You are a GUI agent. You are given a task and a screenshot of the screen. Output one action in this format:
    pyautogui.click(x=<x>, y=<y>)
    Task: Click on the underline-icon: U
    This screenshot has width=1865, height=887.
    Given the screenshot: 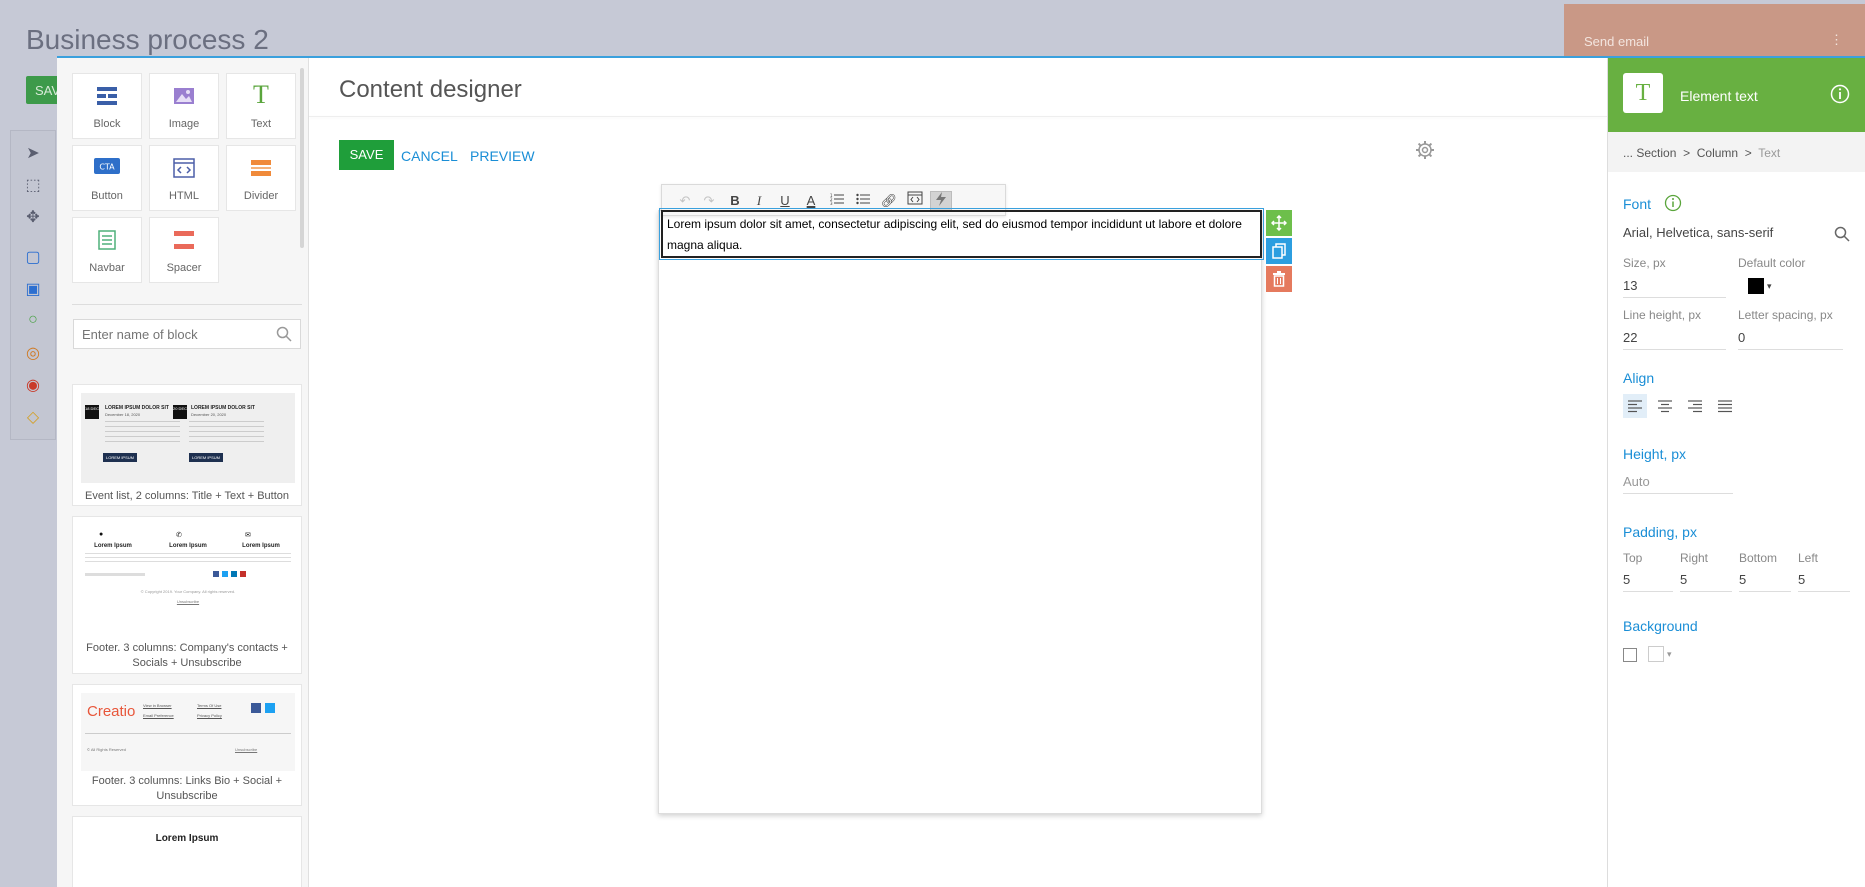 What is the action you would take?
    pyautogui.click(x=785, y=201)
    